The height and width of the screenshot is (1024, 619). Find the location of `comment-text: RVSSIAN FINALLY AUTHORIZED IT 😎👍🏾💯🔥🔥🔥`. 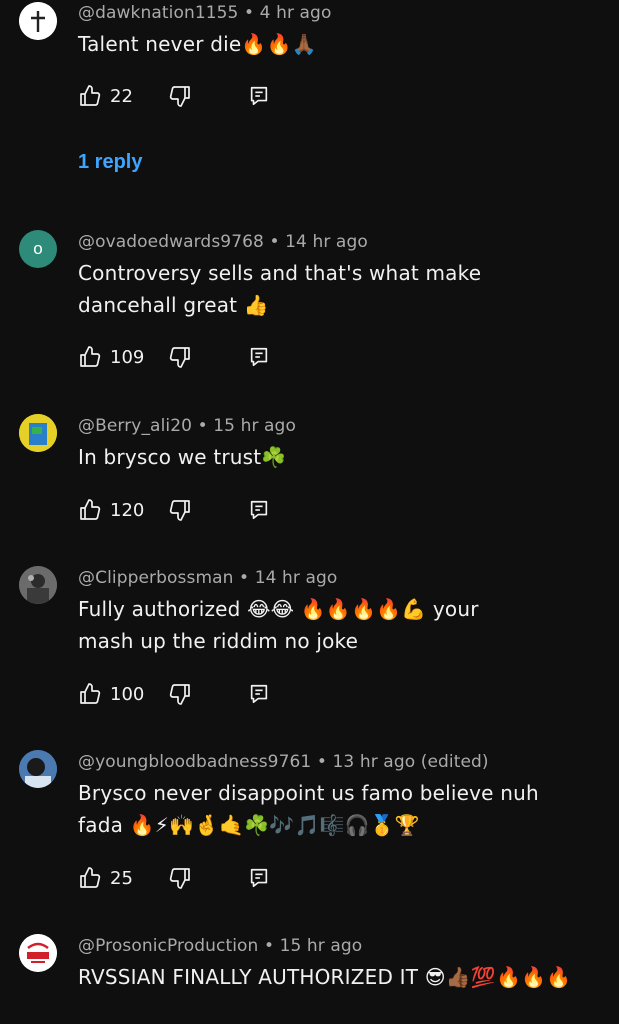

comment-text: RVSSIAN FINALLY AUTHORIZED IT 😎👍🏾💯🔥🔥🔥 is located at coordinates (325, 977).